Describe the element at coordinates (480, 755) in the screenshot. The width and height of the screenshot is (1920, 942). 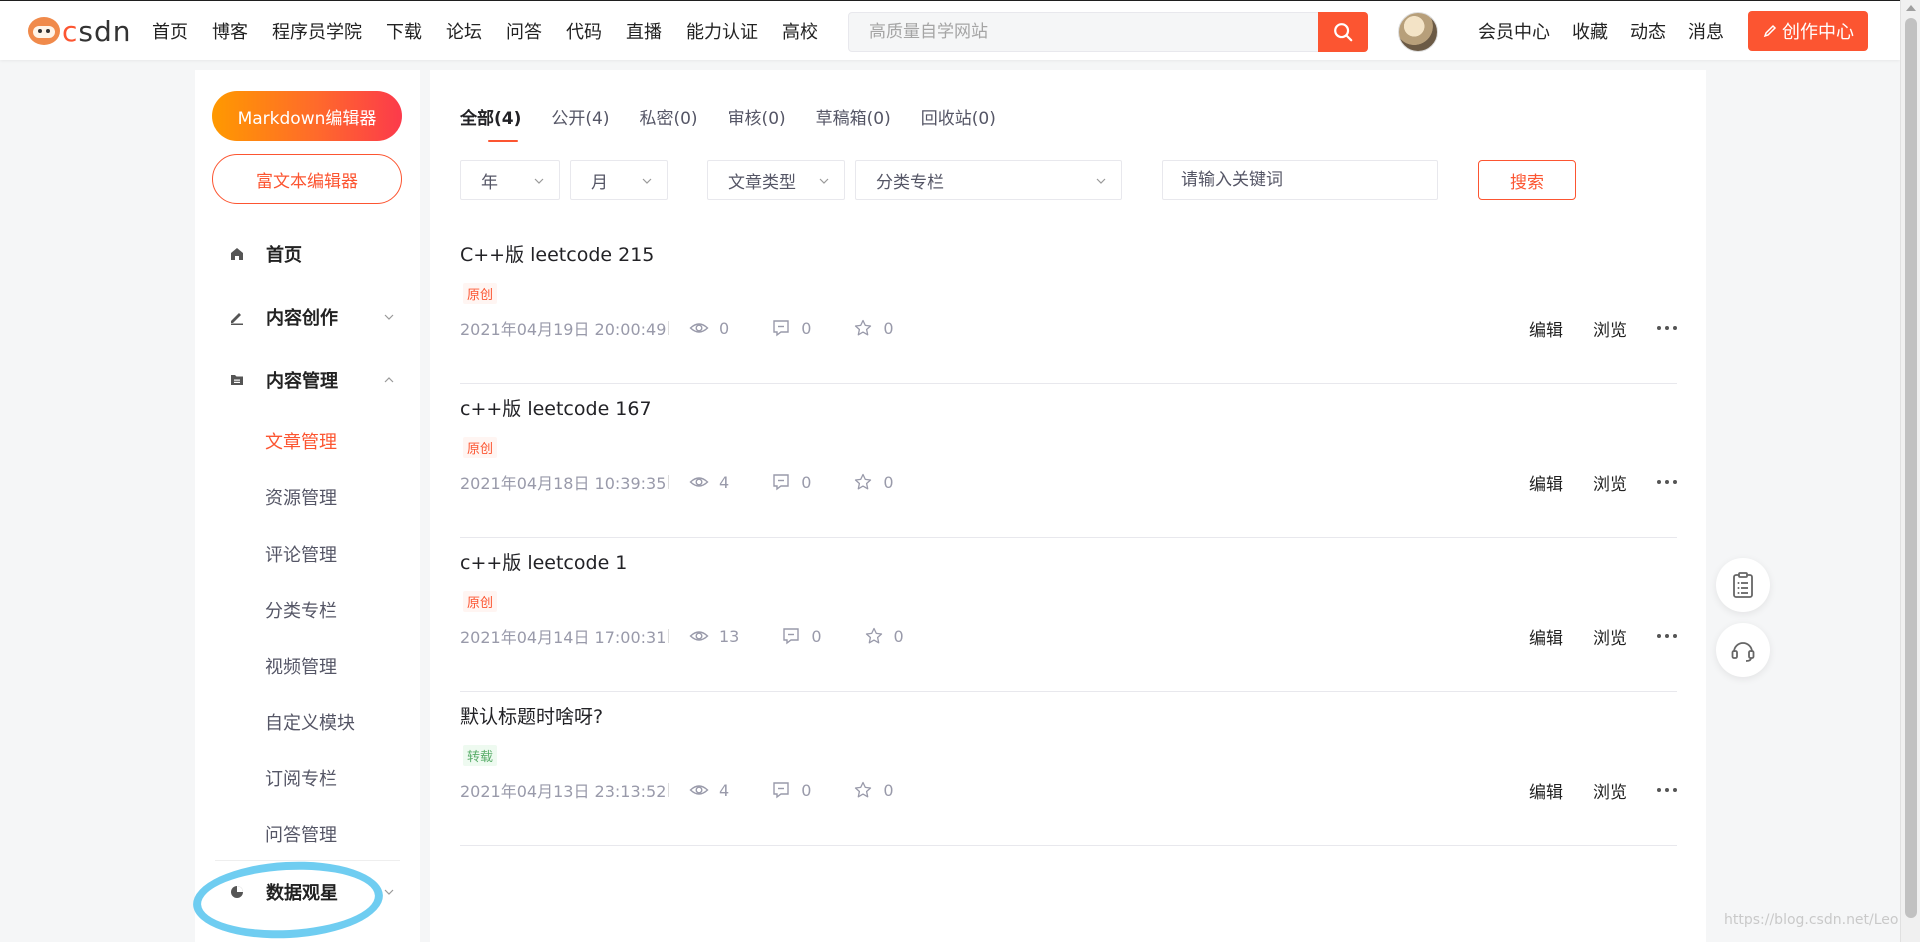
I see `article-tag: 转载` at that location.